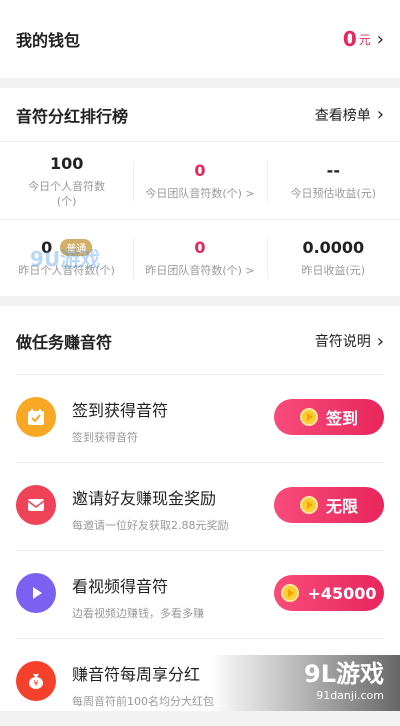  What do you see at coordinates (333, 258) in the screenshot?
I see `yesterday-earnings: 0.0000 昨日收益(元)` at bounding box center [333, 258].